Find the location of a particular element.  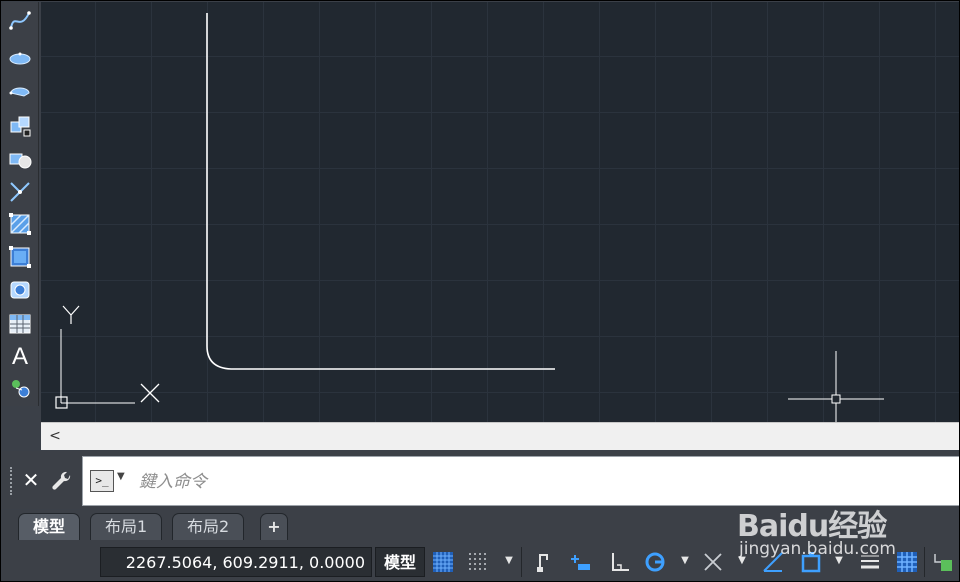

polar-dropdown-icon: ▼ is located at coordinates (685, 561).